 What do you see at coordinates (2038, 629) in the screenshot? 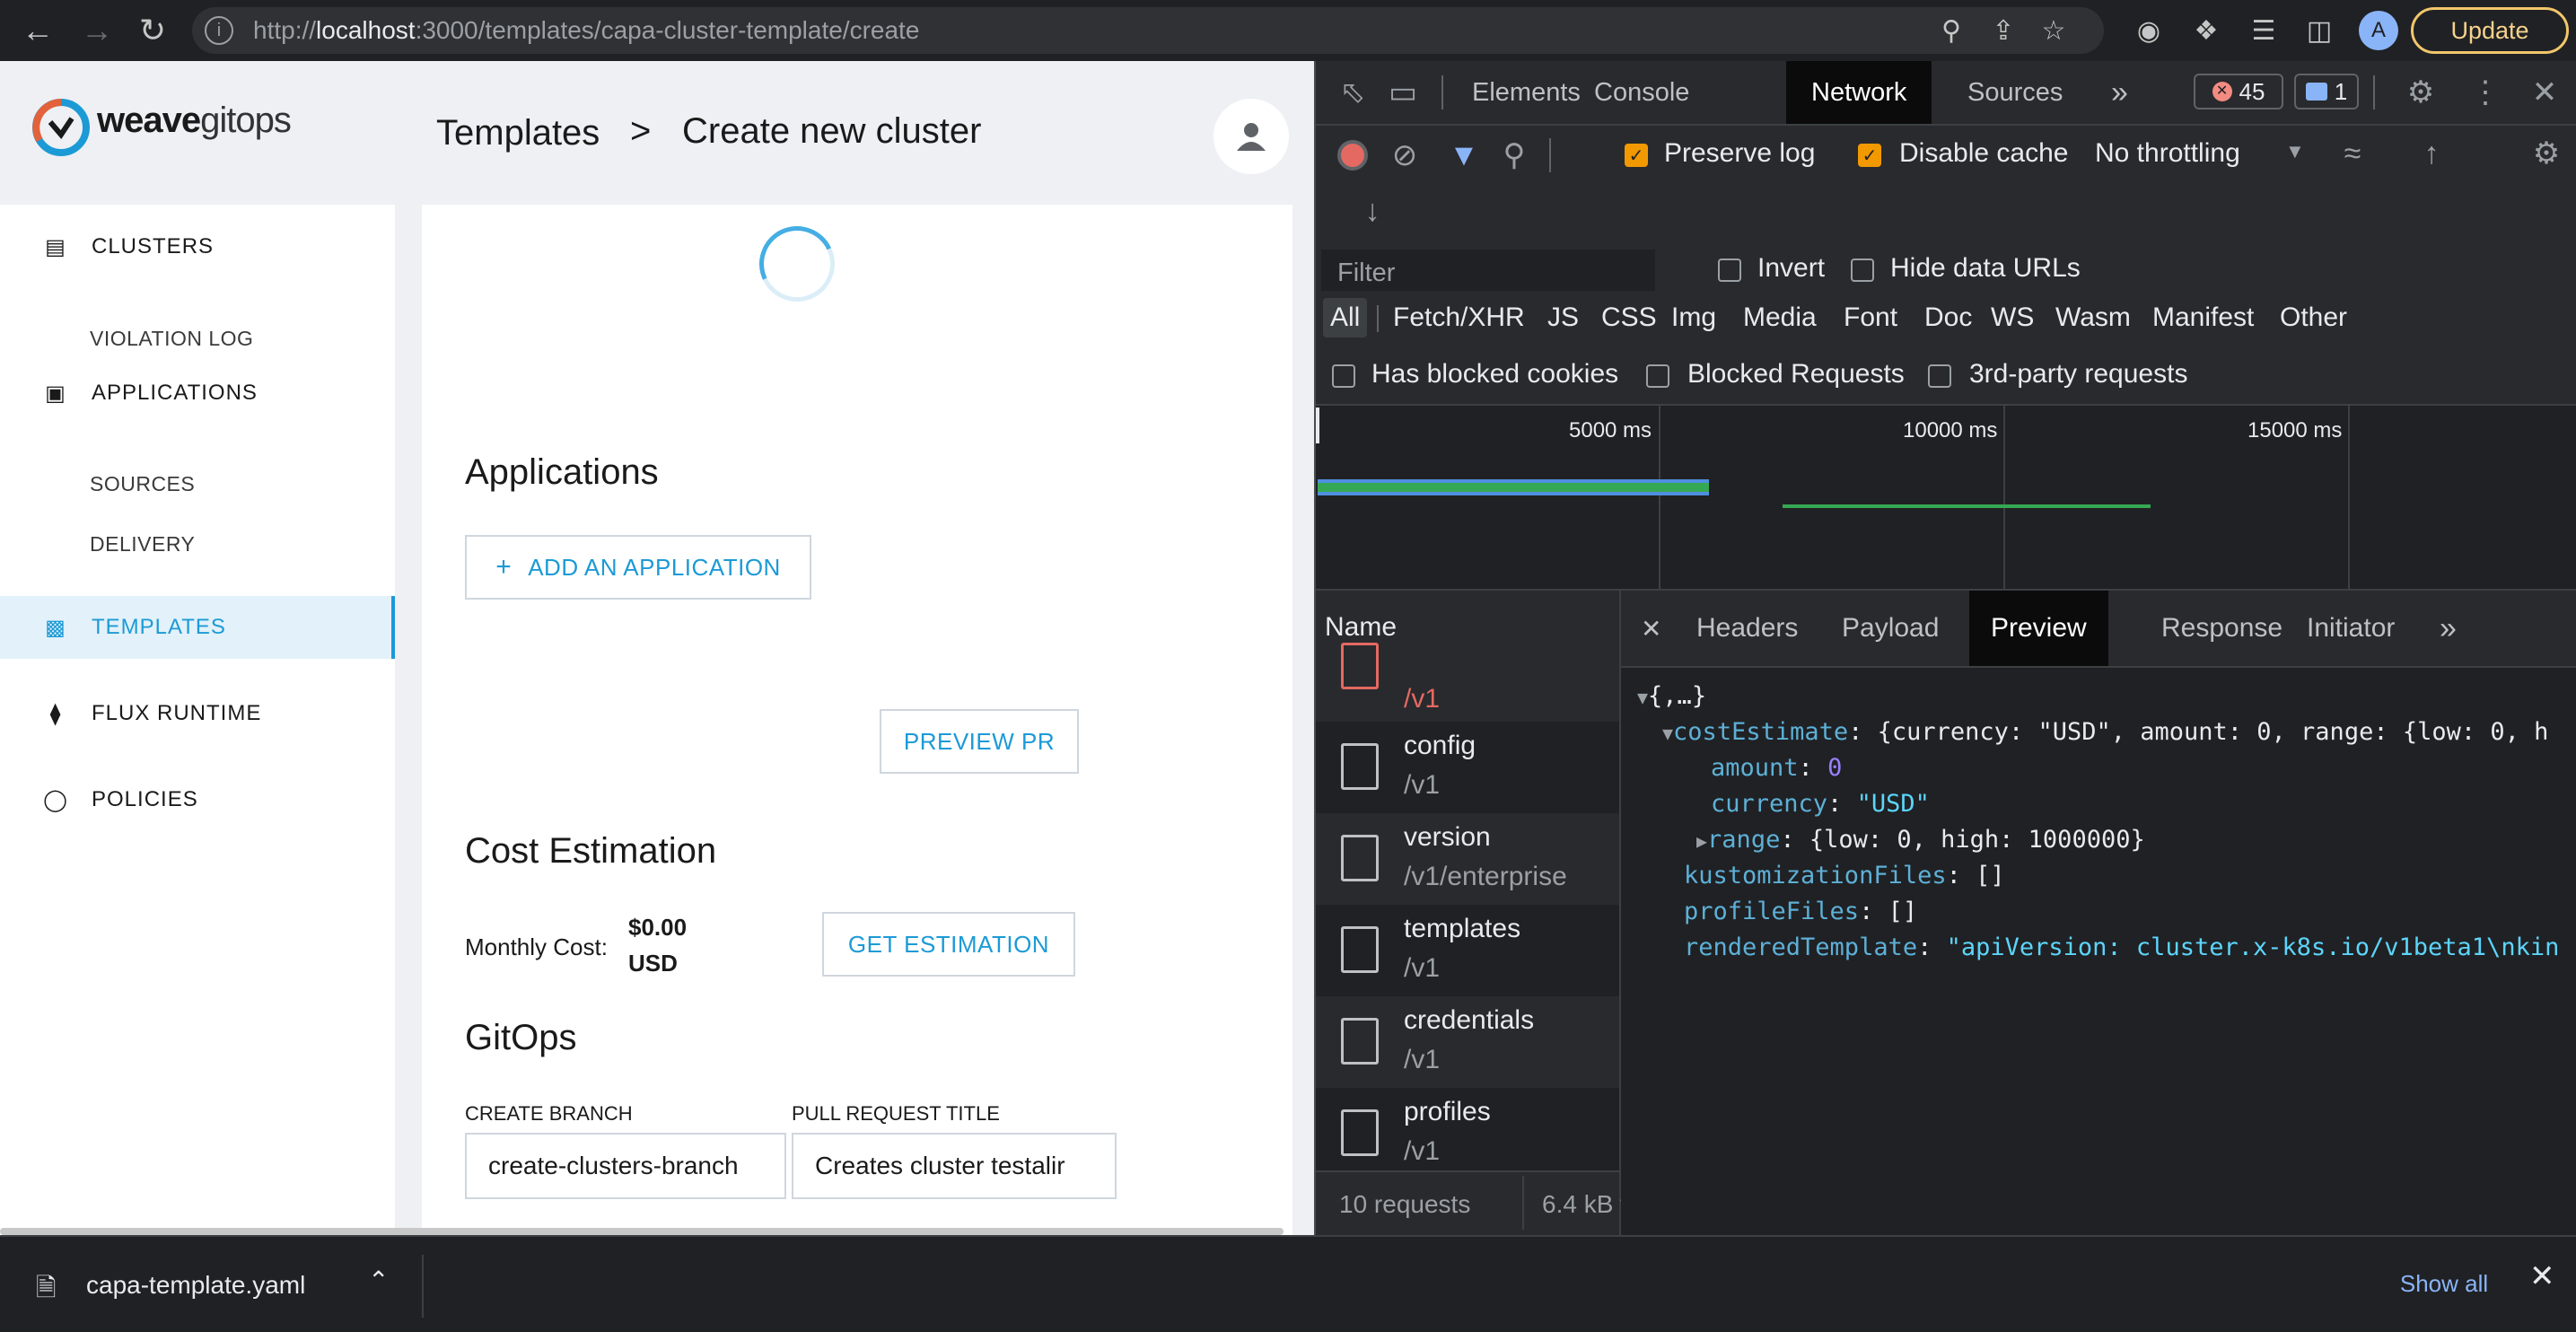
I see `tab-preview: Preview` at bounding box center [2038, 629].